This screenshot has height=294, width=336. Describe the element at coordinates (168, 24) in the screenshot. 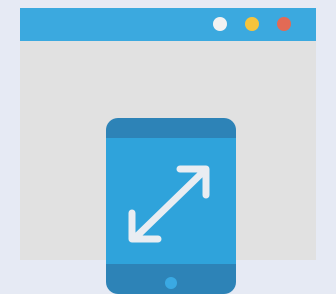

I see `window-titlebar` at that location.